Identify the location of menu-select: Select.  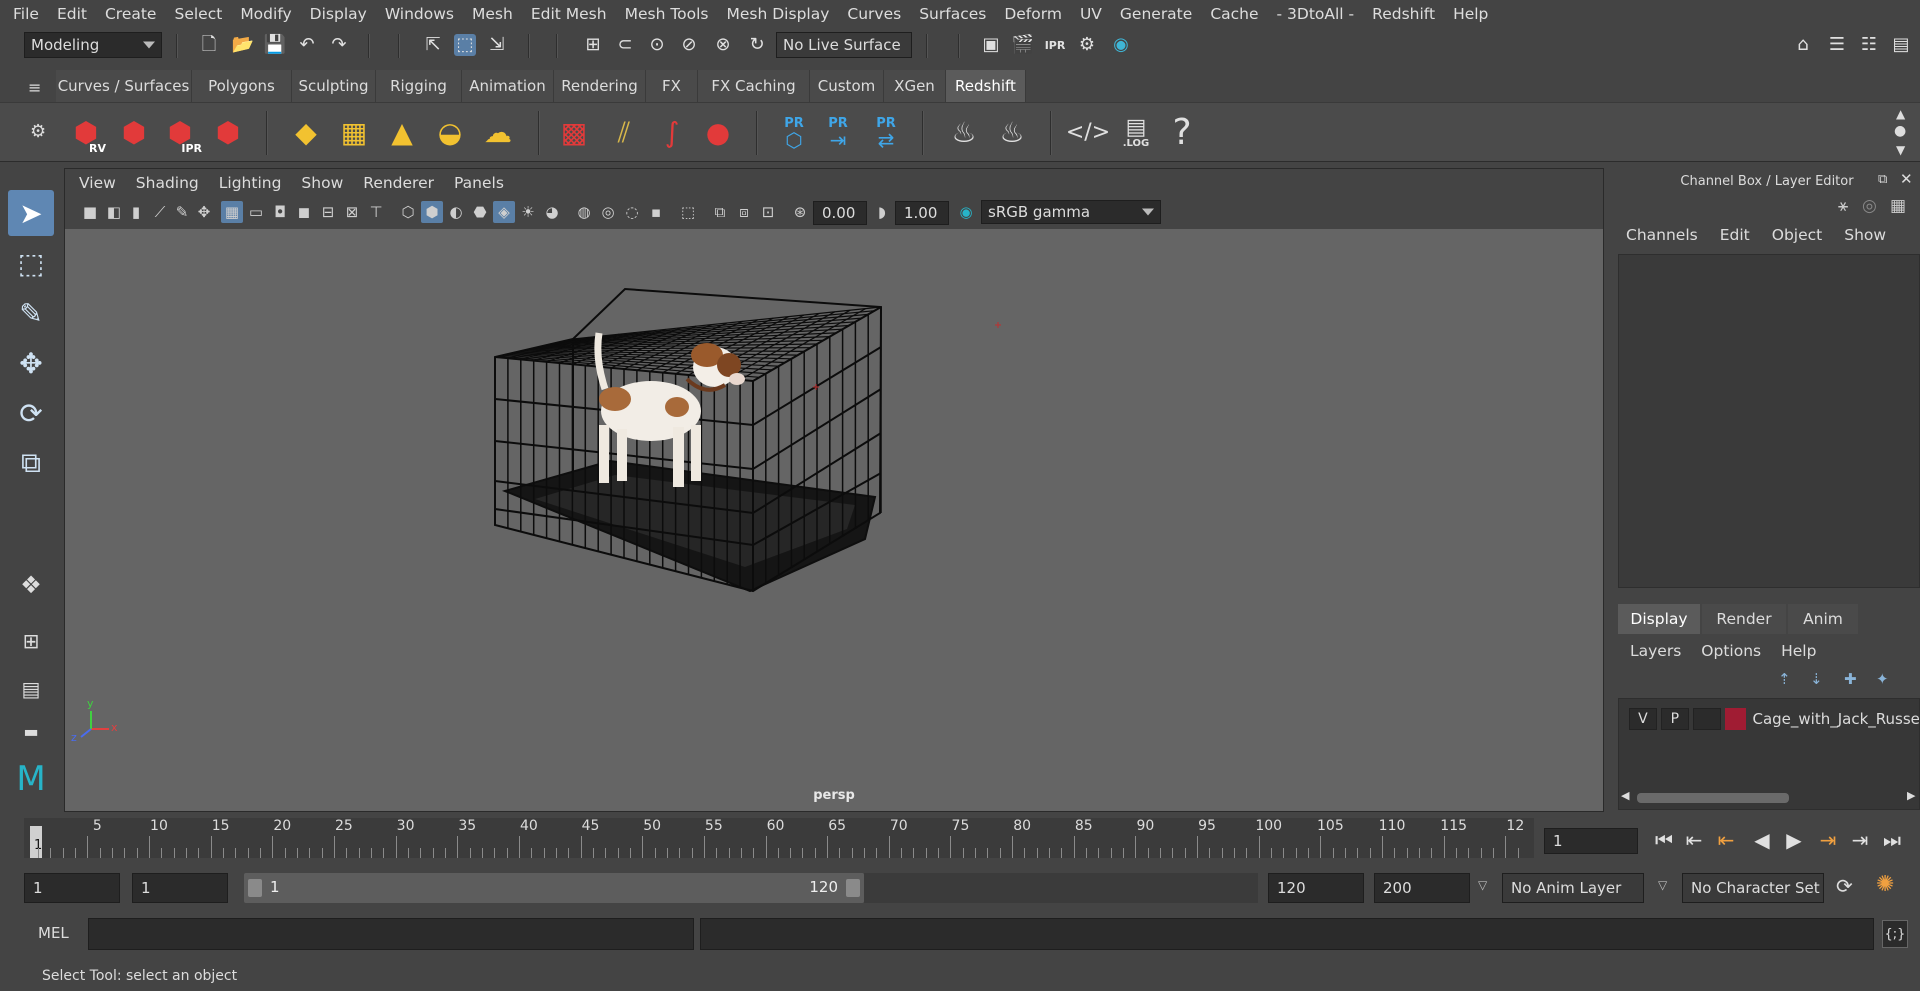
(198, 14).